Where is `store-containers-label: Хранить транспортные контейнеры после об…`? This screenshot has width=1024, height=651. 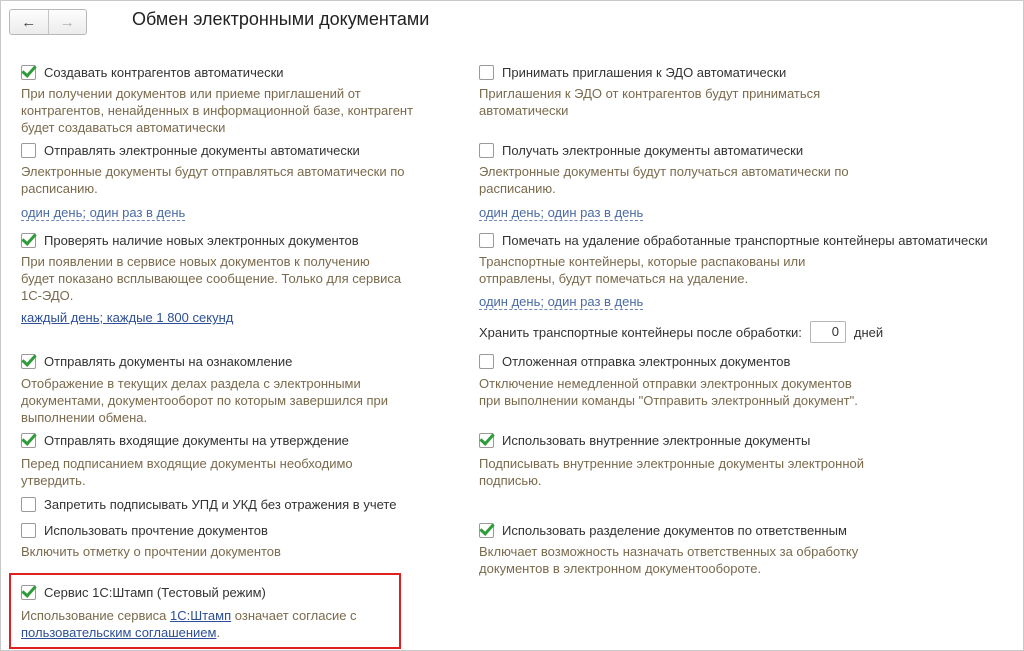
store-containers-label: Хранить транспортные контейнеры после об… is located at coordinates (640, 332).